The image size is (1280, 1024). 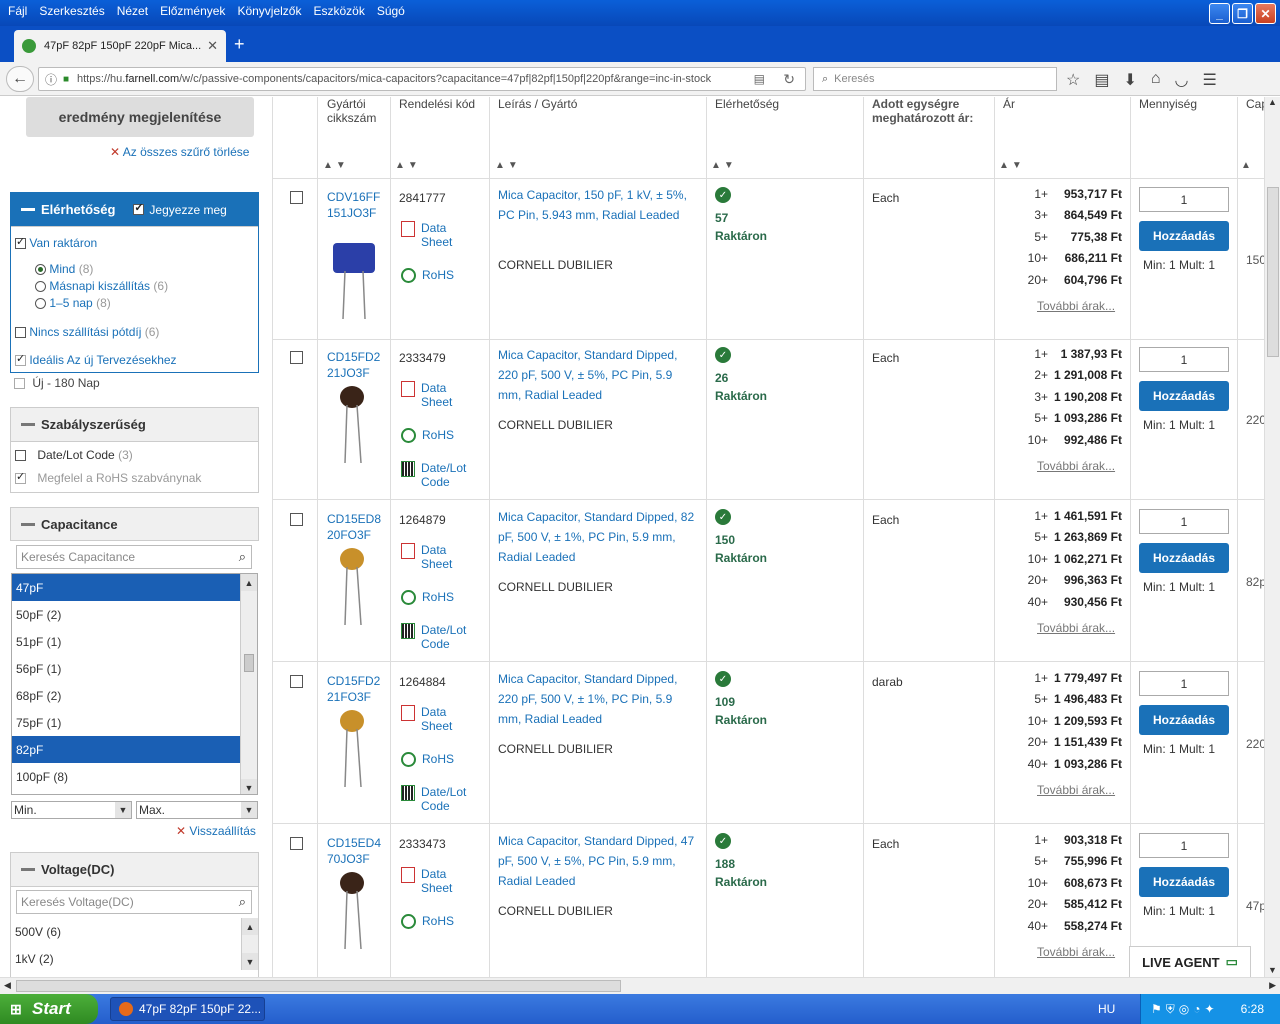 I want to click on capacitance-item: 56pF (1), so click(x=126, y=668).